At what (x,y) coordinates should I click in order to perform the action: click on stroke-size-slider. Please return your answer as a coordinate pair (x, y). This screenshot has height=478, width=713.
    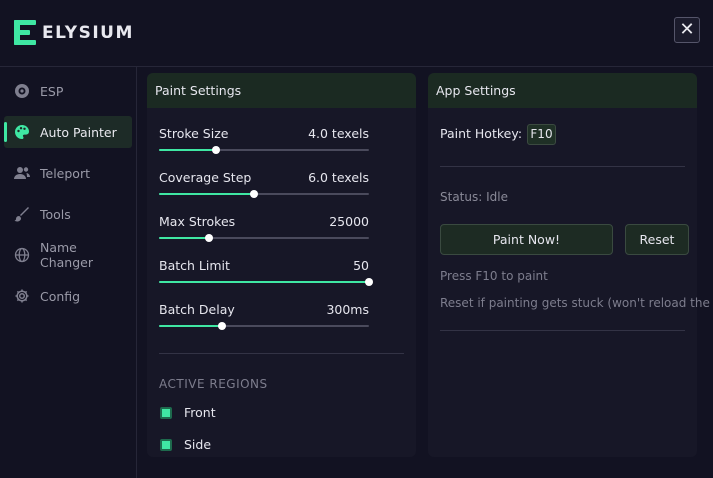
    Looking at the image, I should click on (264, 150).